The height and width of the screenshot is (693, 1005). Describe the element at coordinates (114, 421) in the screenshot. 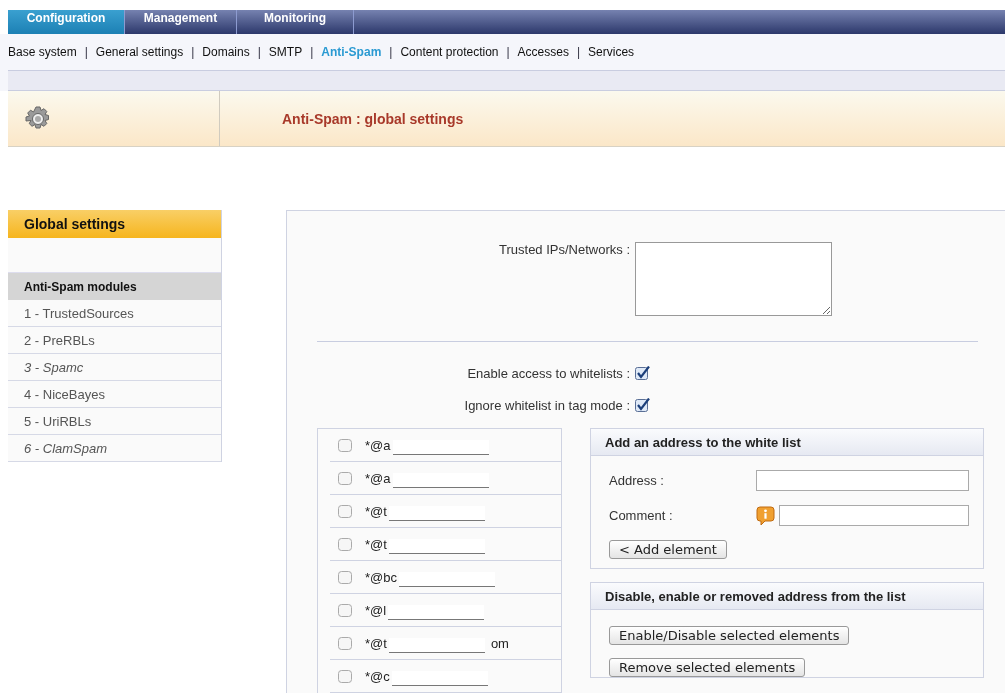

I see `sidebar-item: 5 - UriRBLs` at that location.